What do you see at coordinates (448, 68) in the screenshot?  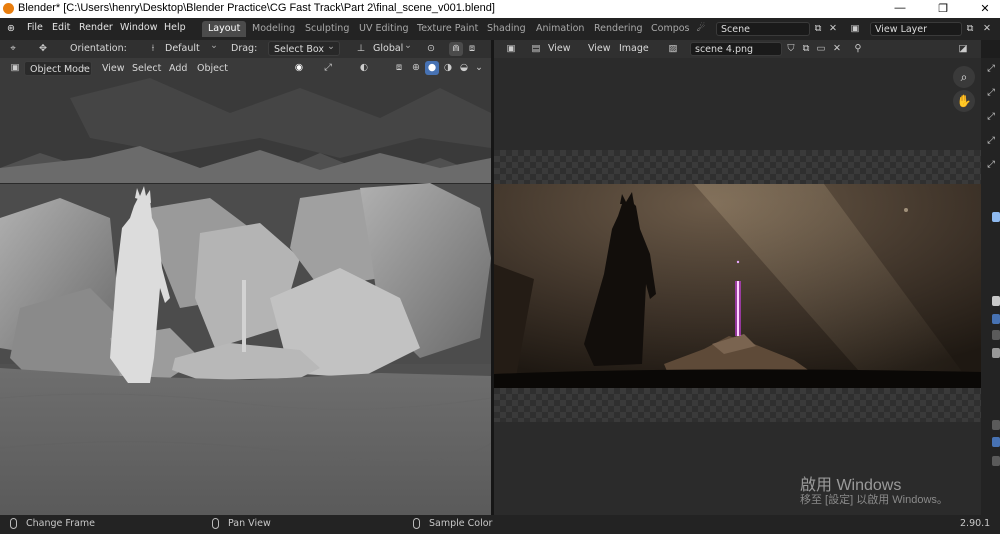 I see `material-shading-icon: ◑` at bounding box center [448, 68].